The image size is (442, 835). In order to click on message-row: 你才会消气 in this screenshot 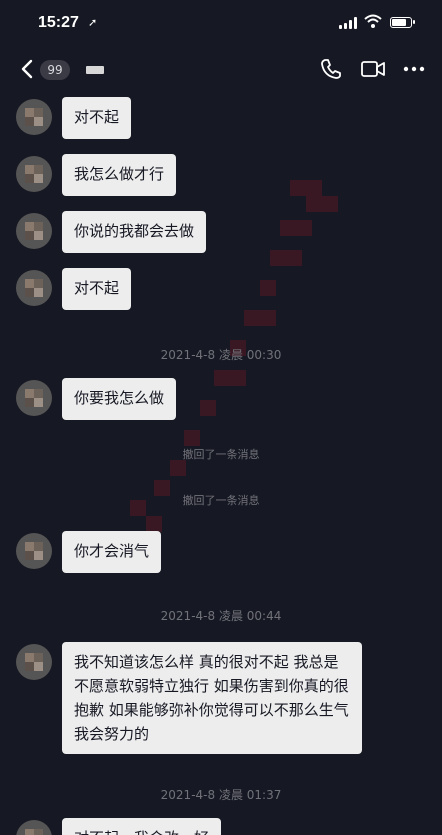, I will do `click(221, 553)`.